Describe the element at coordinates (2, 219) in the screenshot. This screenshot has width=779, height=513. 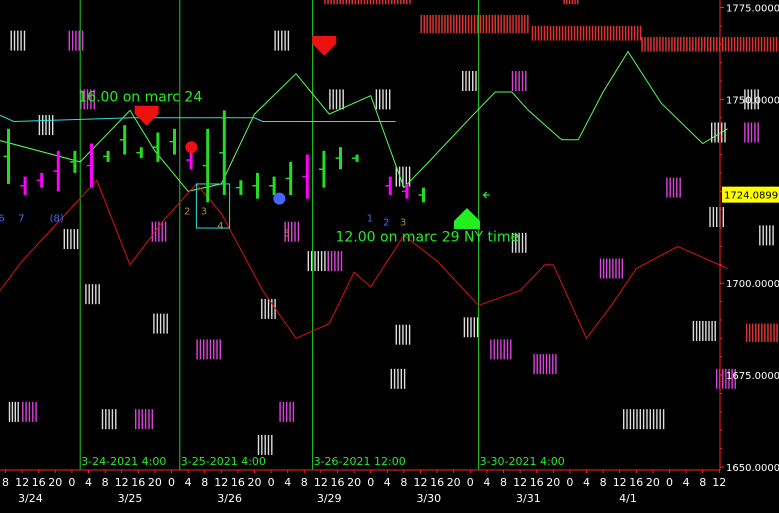
I see `bar-number-label: 6` at that location.